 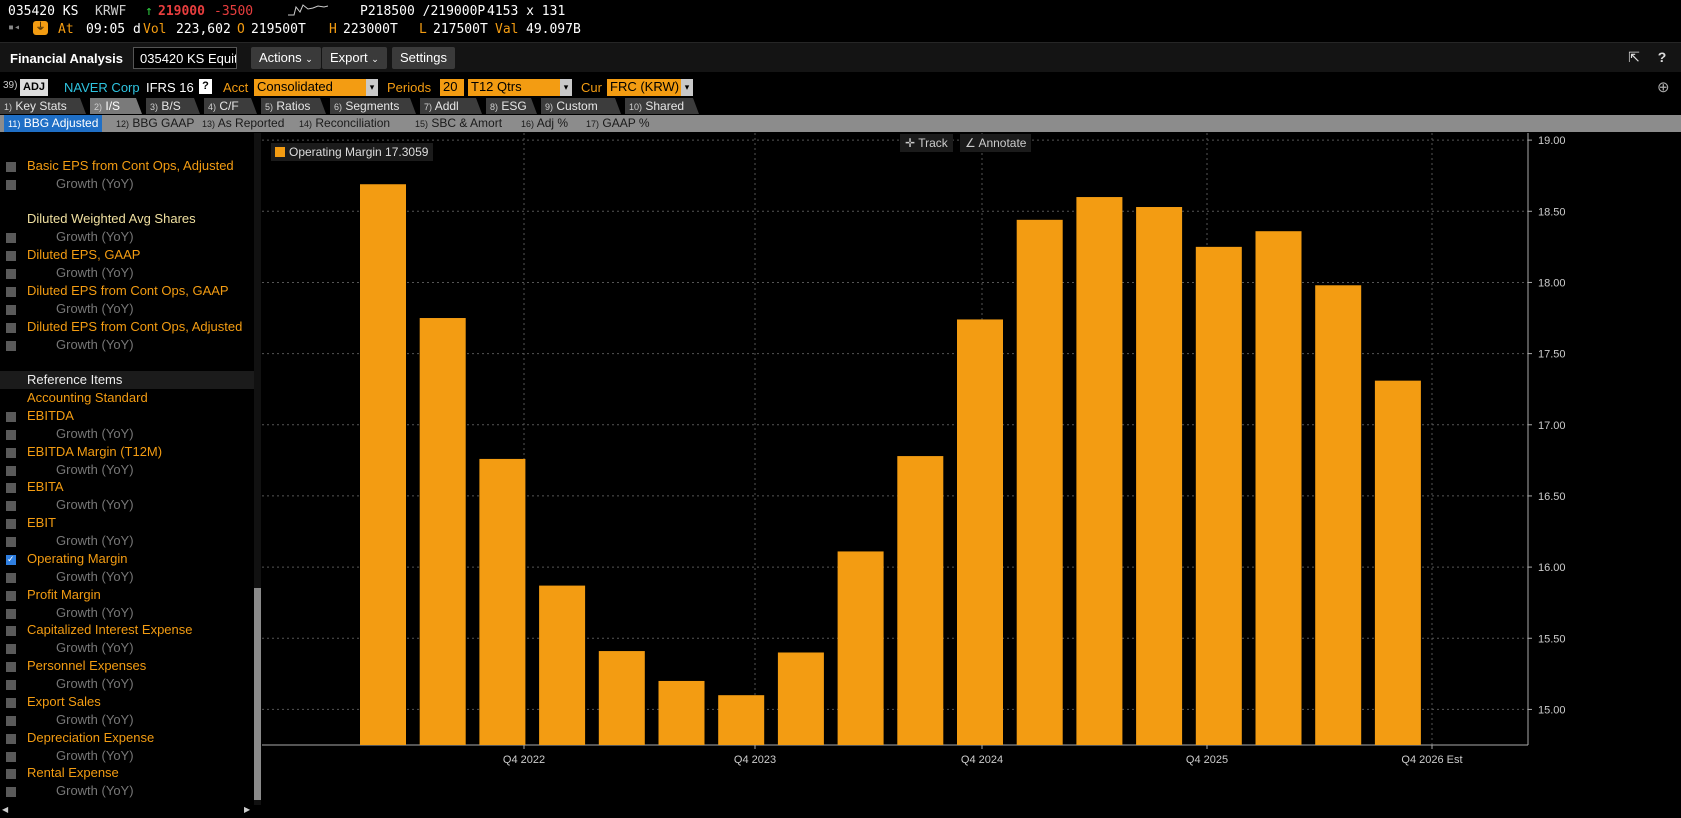 I want to click on tab-b-s: 3) B/S, so click(x=173, y=106).